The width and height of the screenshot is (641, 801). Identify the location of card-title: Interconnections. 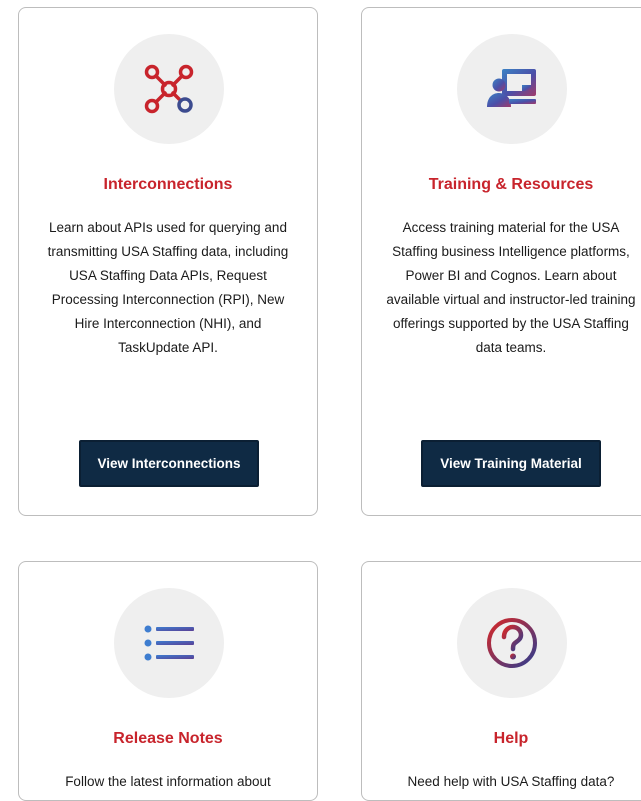
(168, 184).